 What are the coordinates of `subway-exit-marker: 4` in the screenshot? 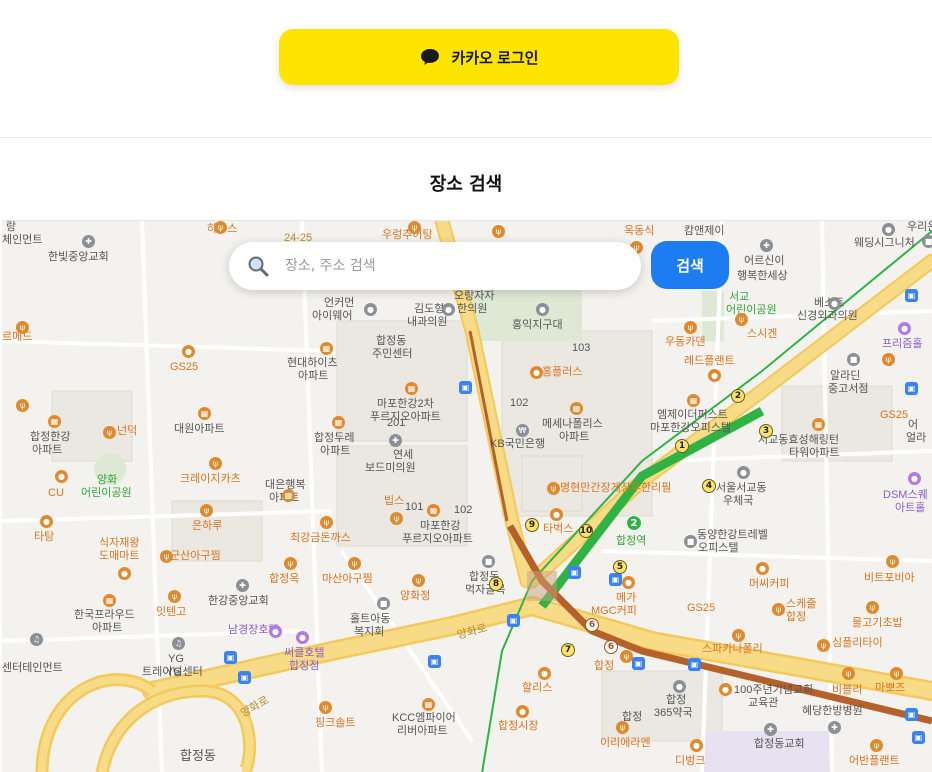 It's located at (709, 486).